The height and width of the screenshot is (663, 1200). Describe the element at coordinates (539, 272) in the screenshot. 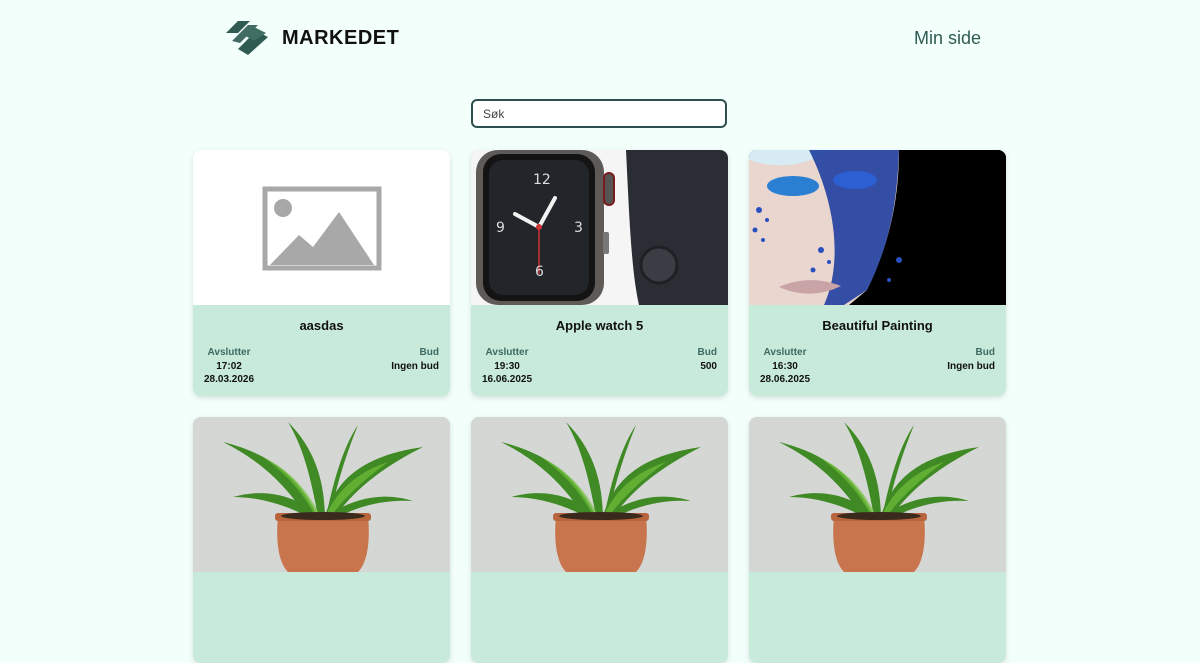

I see `svg-text: 6` at that location.